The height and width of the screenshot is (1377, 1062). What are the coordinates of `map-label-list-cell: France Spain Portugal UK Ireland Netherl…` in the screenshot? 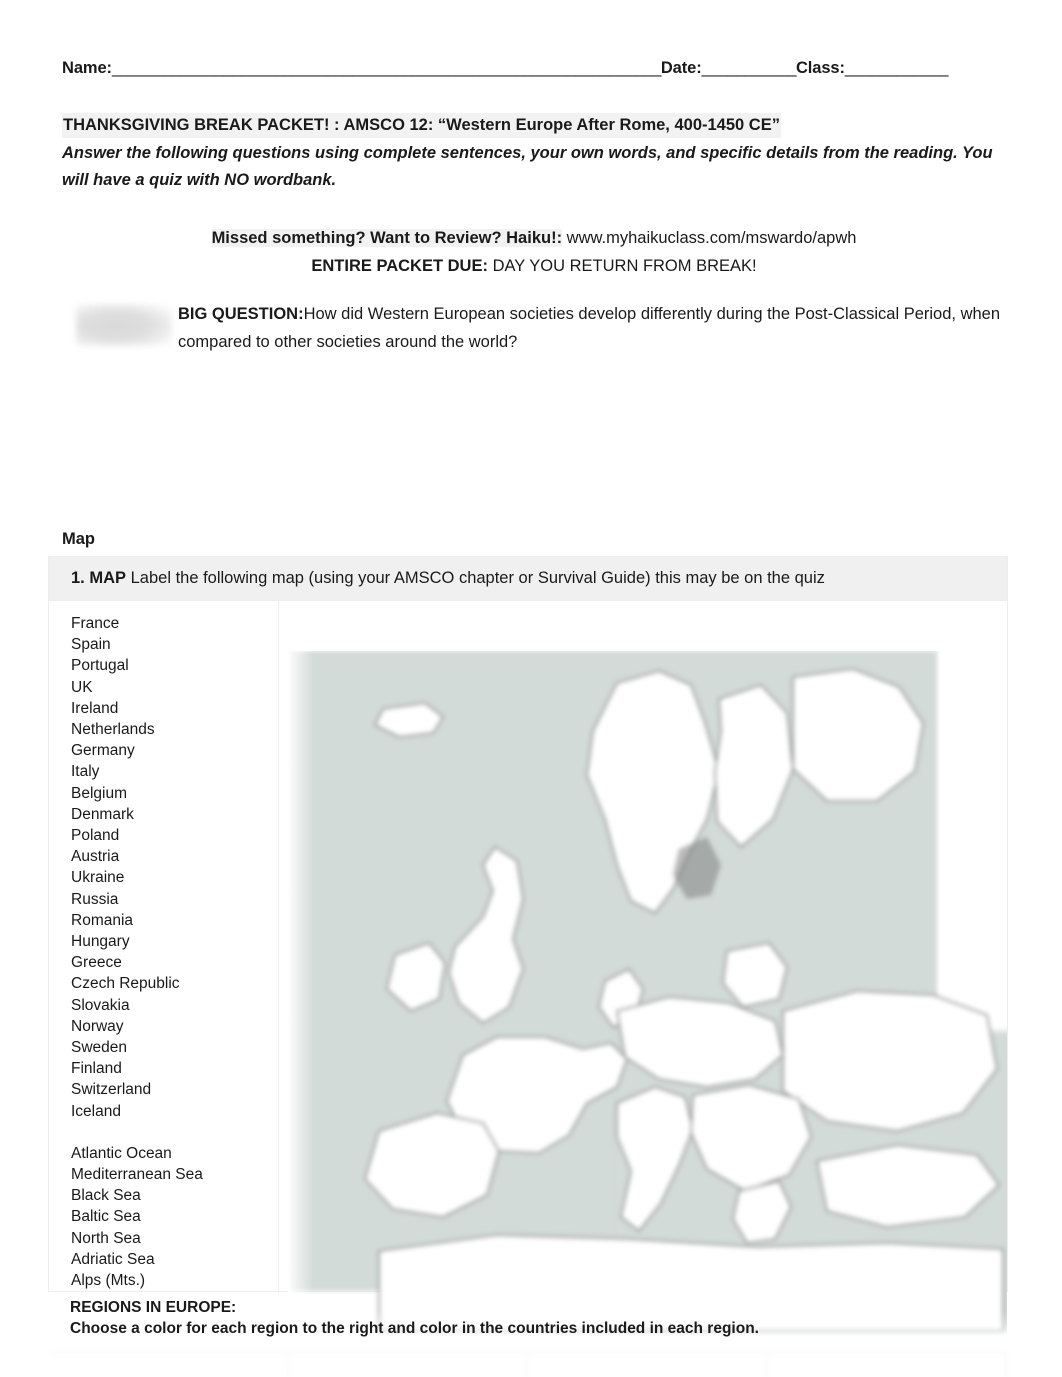 It's located at (164, 946).